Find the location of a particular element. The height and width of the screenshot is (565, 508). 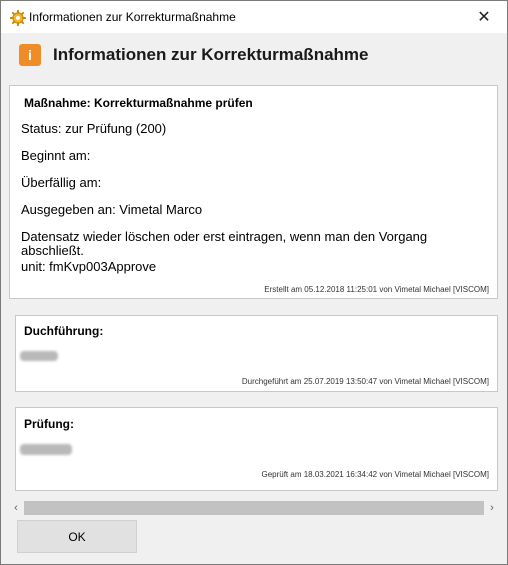

title-bar: Informationen zur Korrekturmaßnahme ✕ is located at coordinates (254, 17).